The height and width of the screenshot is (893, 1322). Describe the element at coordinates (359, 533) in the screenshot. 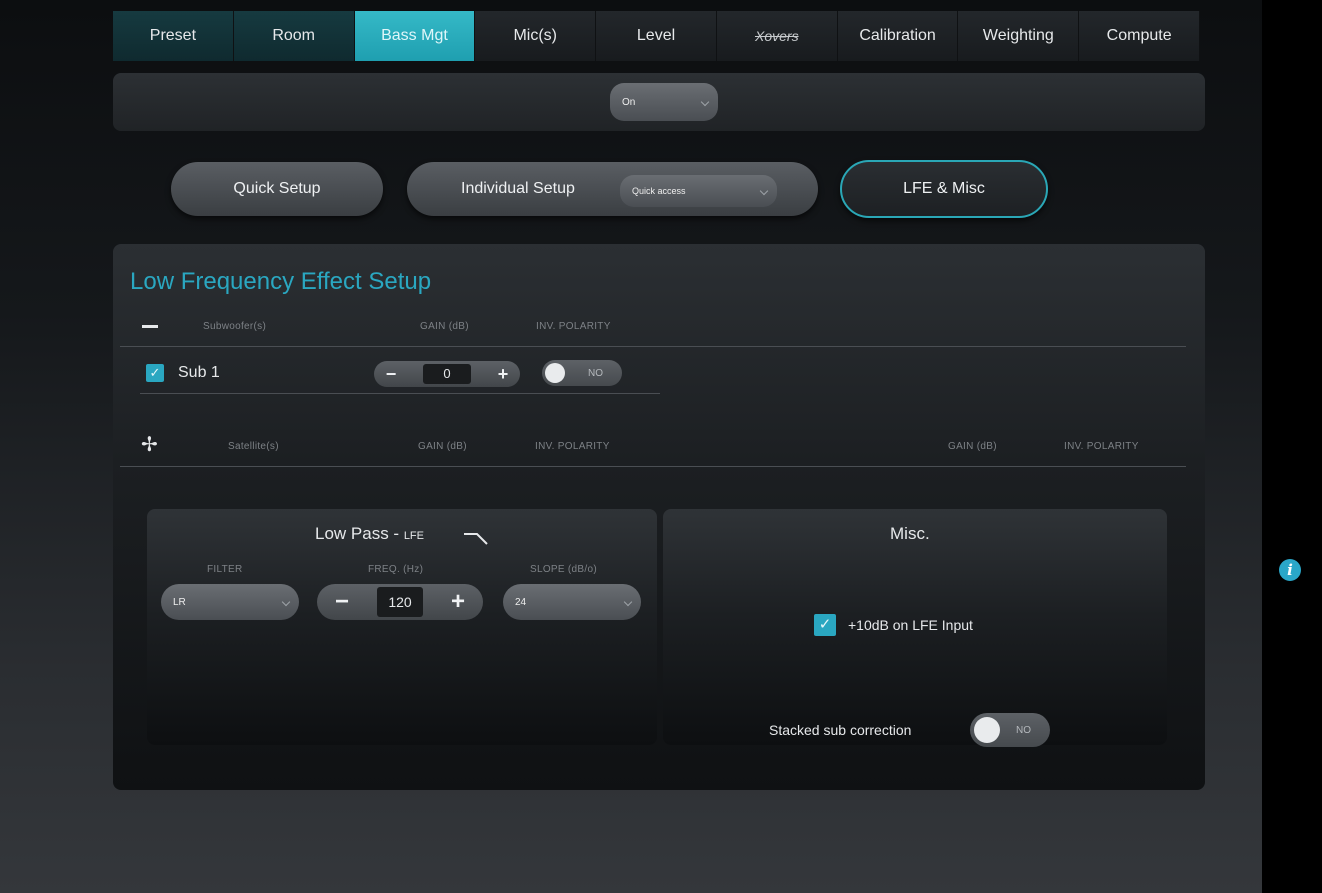

I see `low-pass-title-text: Low Pass -` at that location.